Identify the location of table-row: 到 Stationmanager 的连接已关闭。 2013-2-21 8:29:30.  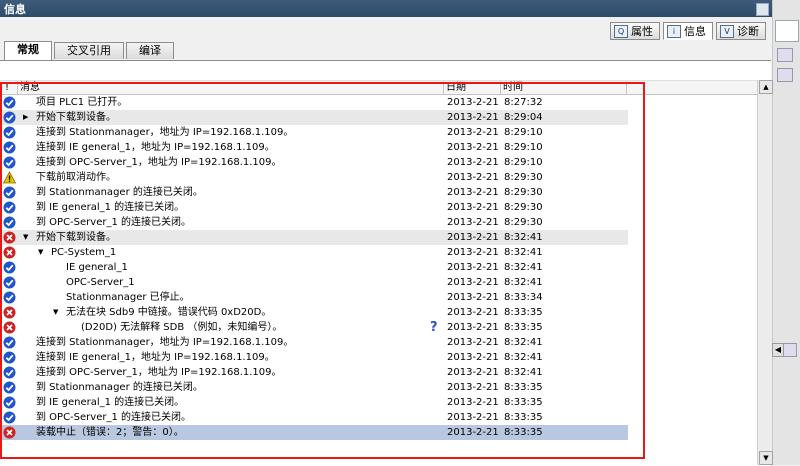
(314, 192).